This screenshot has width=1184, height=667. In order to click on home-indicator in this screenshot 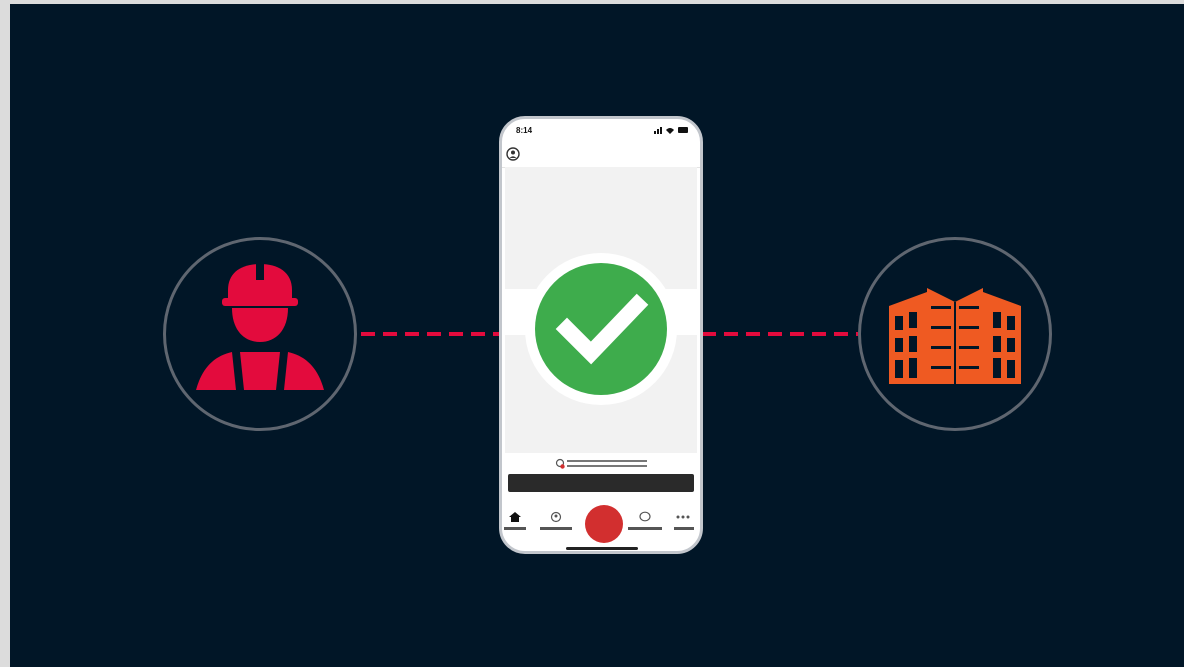, I will do `click(602, 548)`.